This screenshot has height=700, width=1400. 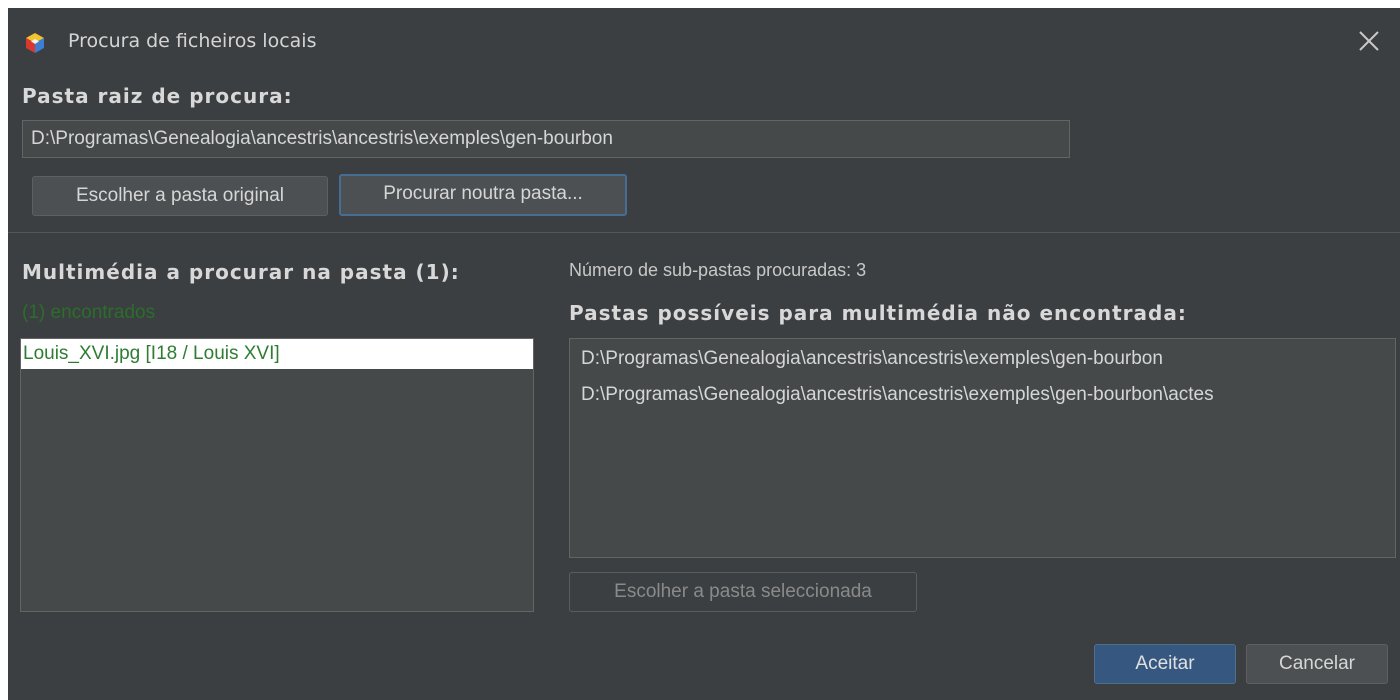 I want to click on cancel-button: Cancelar, so click(x=1317, y=664).